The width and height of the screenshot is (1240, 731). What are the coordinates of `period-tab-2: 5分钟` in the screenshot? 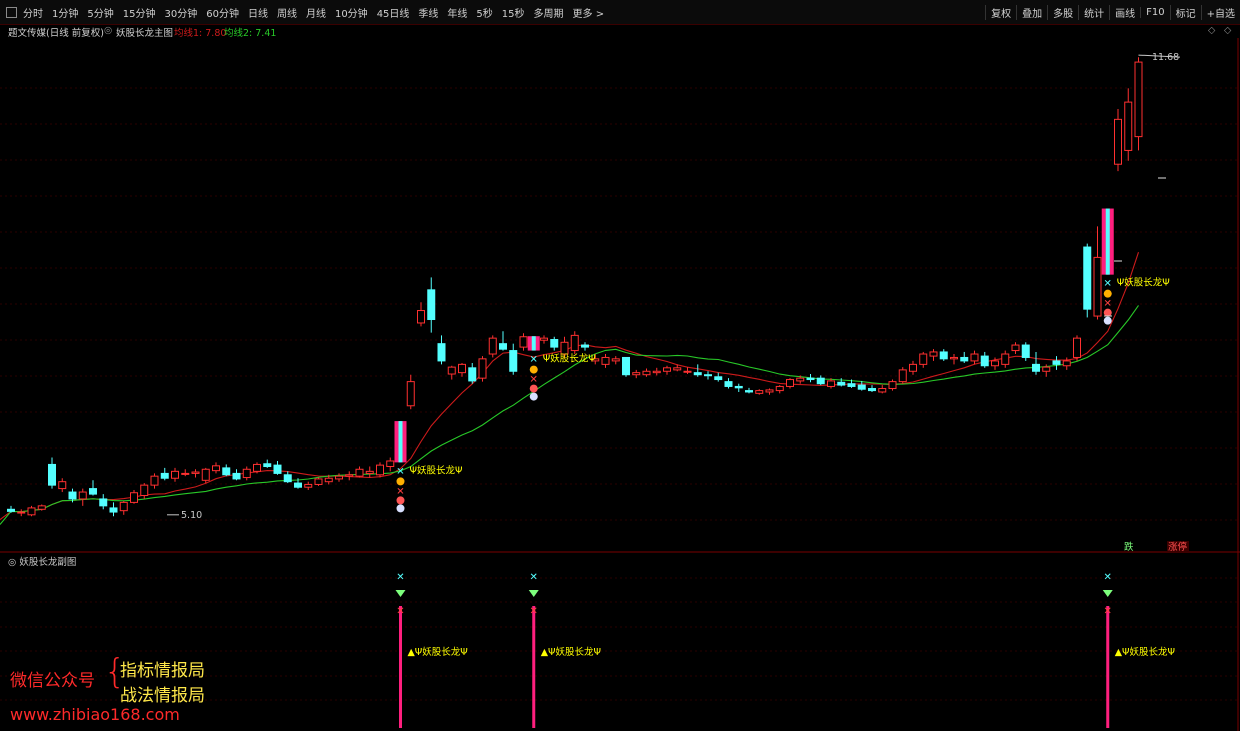 It's located at (100, 12).